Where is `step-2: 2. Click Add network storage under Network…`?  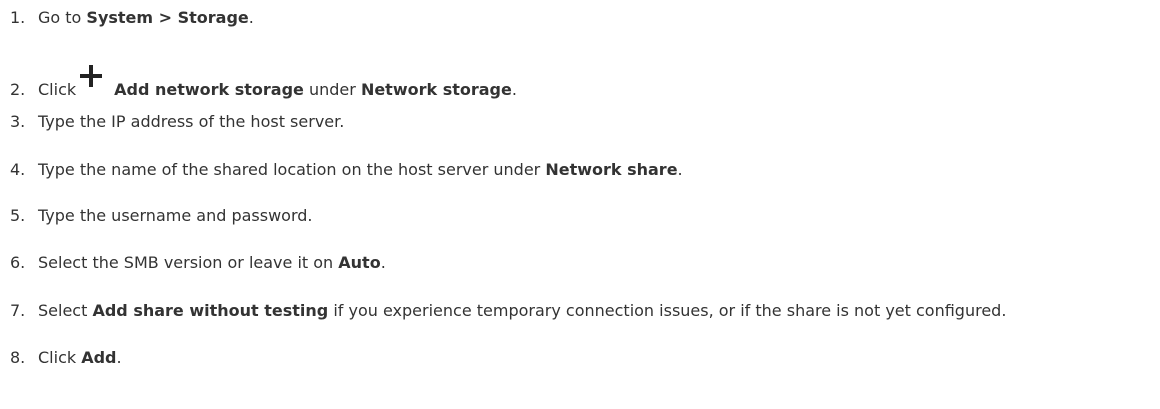 step-2: 2. Click Add network storage under Network… is located at coordinates (263, 82).